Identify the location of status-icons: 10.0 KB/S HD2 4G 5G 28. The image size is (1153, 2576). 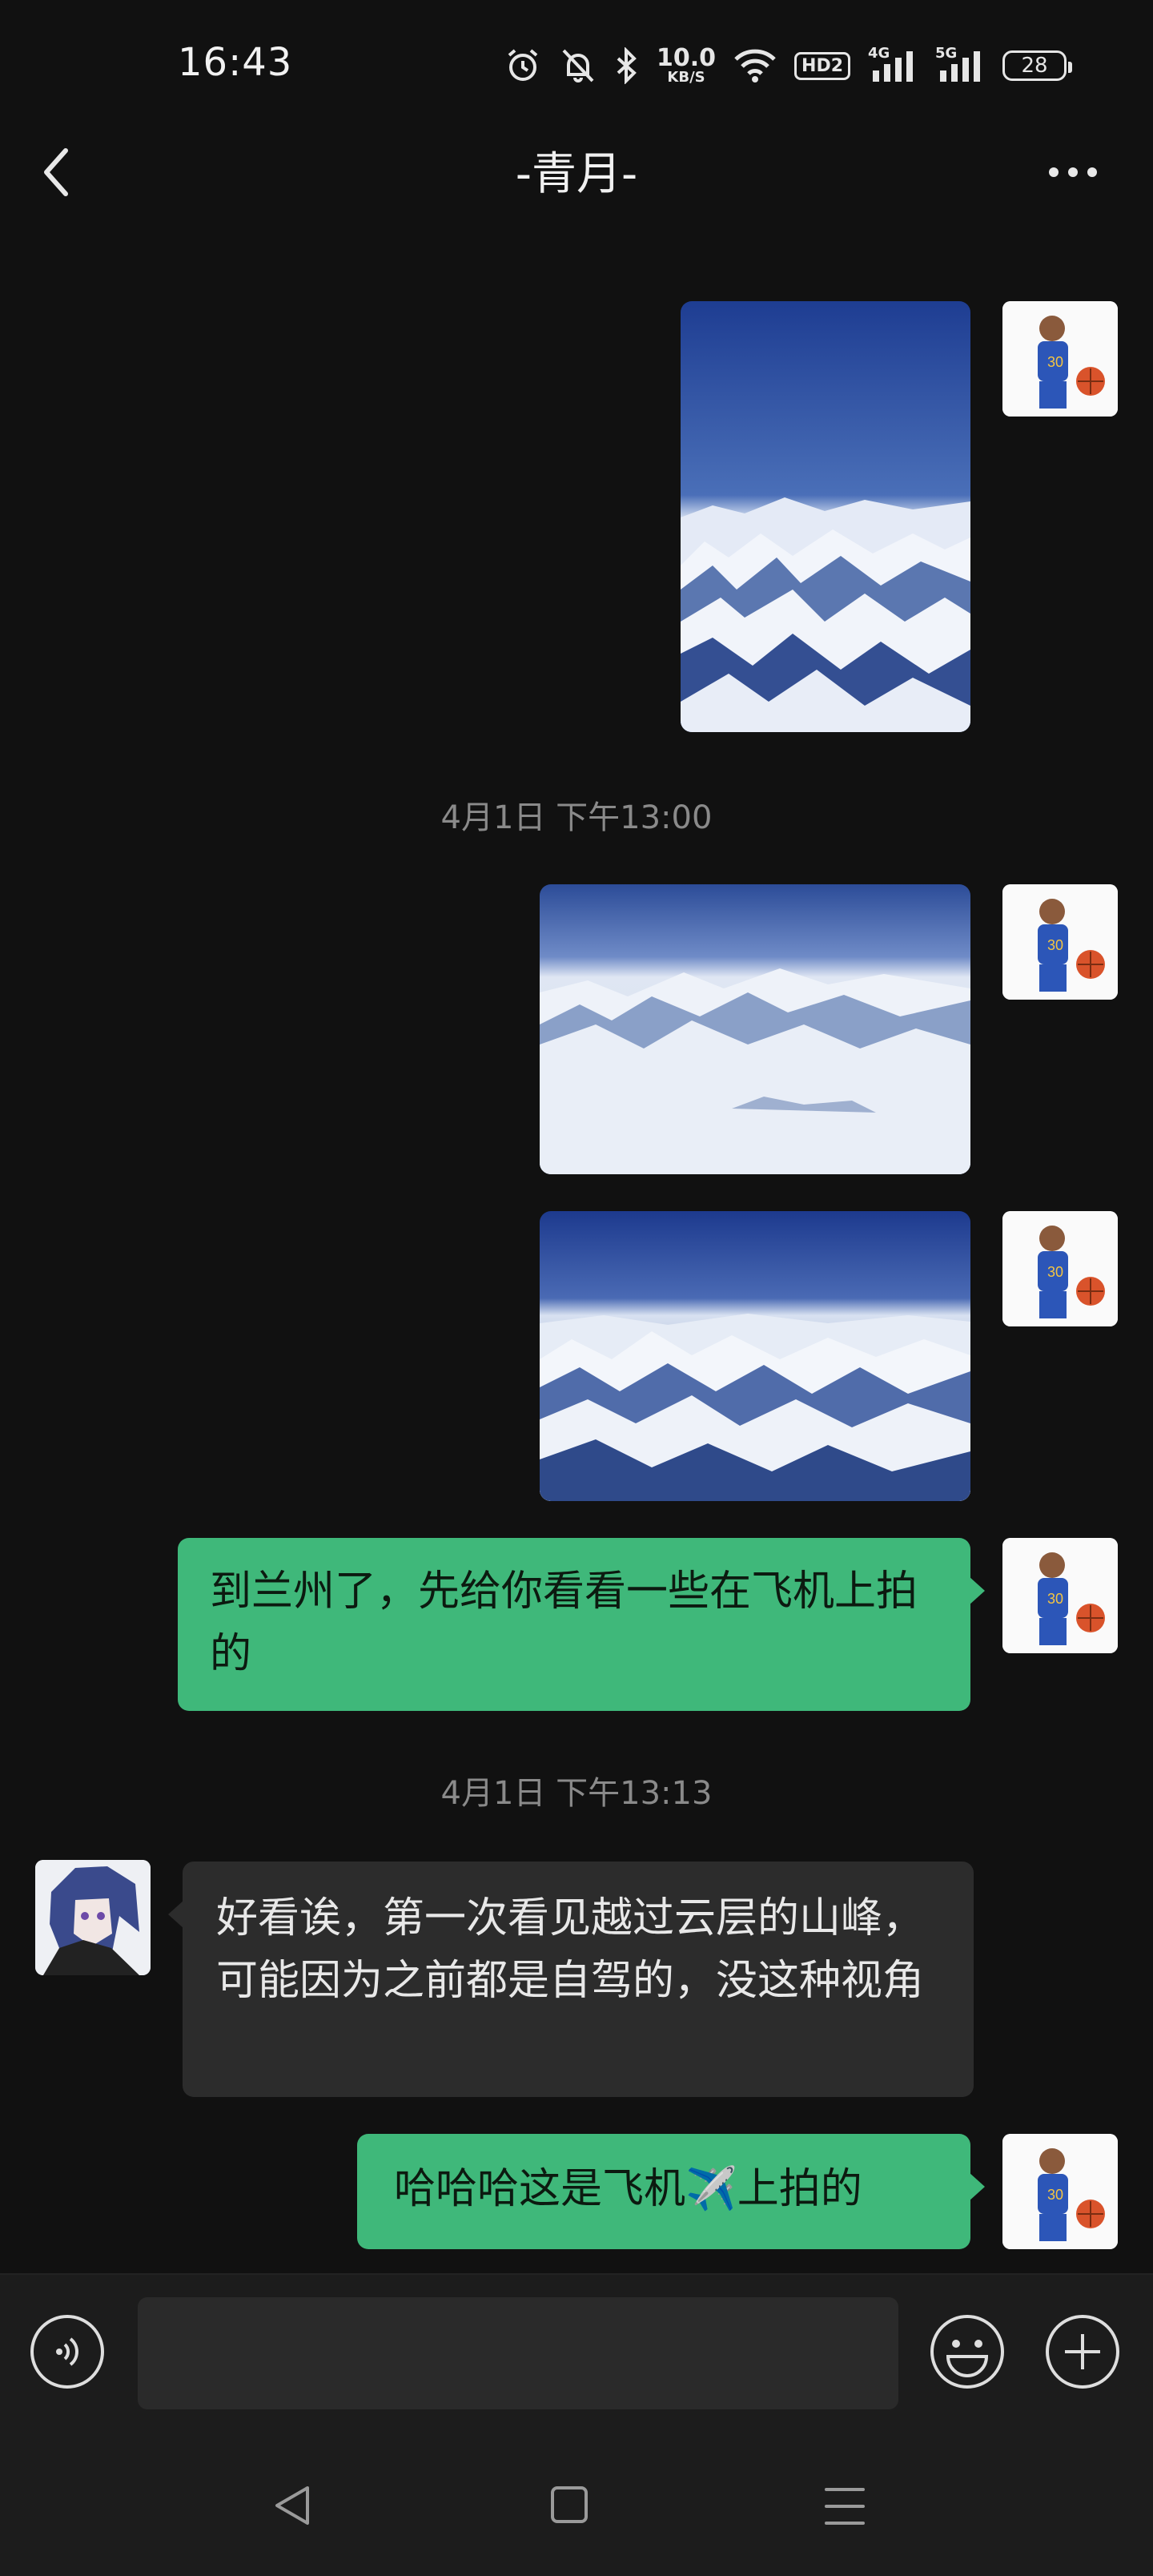
(789, 66).